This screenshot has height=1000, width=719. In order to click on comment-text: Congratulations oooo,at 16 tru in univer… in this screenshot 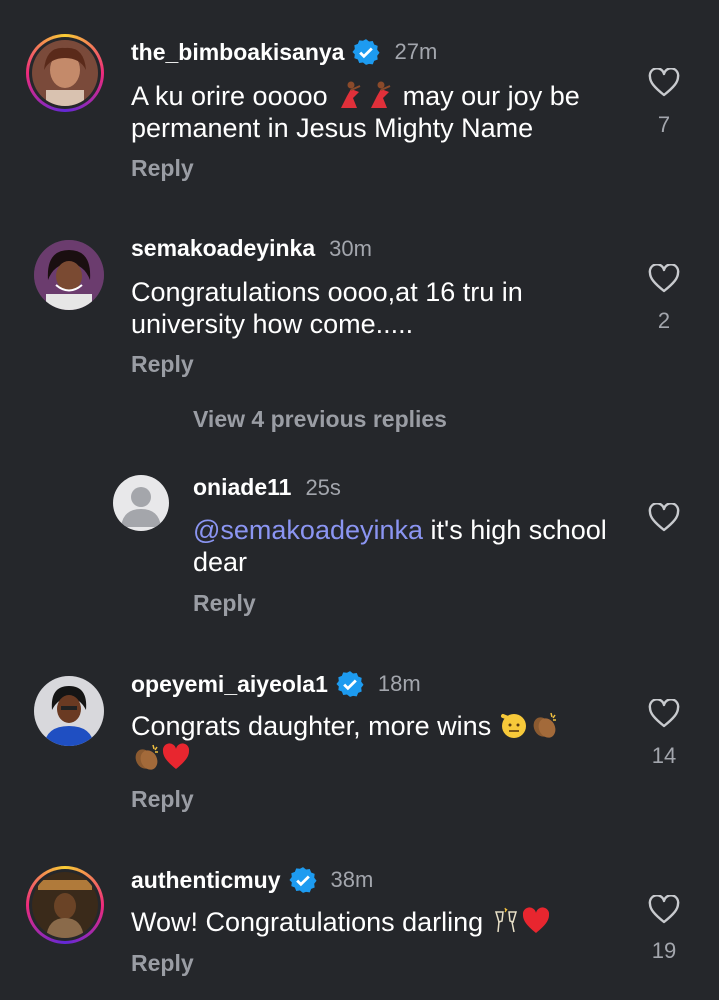, I will do `click(327, 308)`.